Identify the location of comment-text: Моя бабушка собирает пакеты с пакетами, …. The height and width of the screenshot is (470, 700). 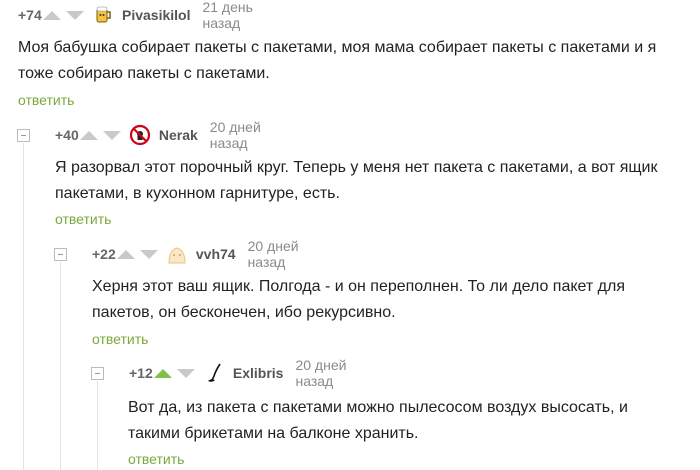
(337, 60).